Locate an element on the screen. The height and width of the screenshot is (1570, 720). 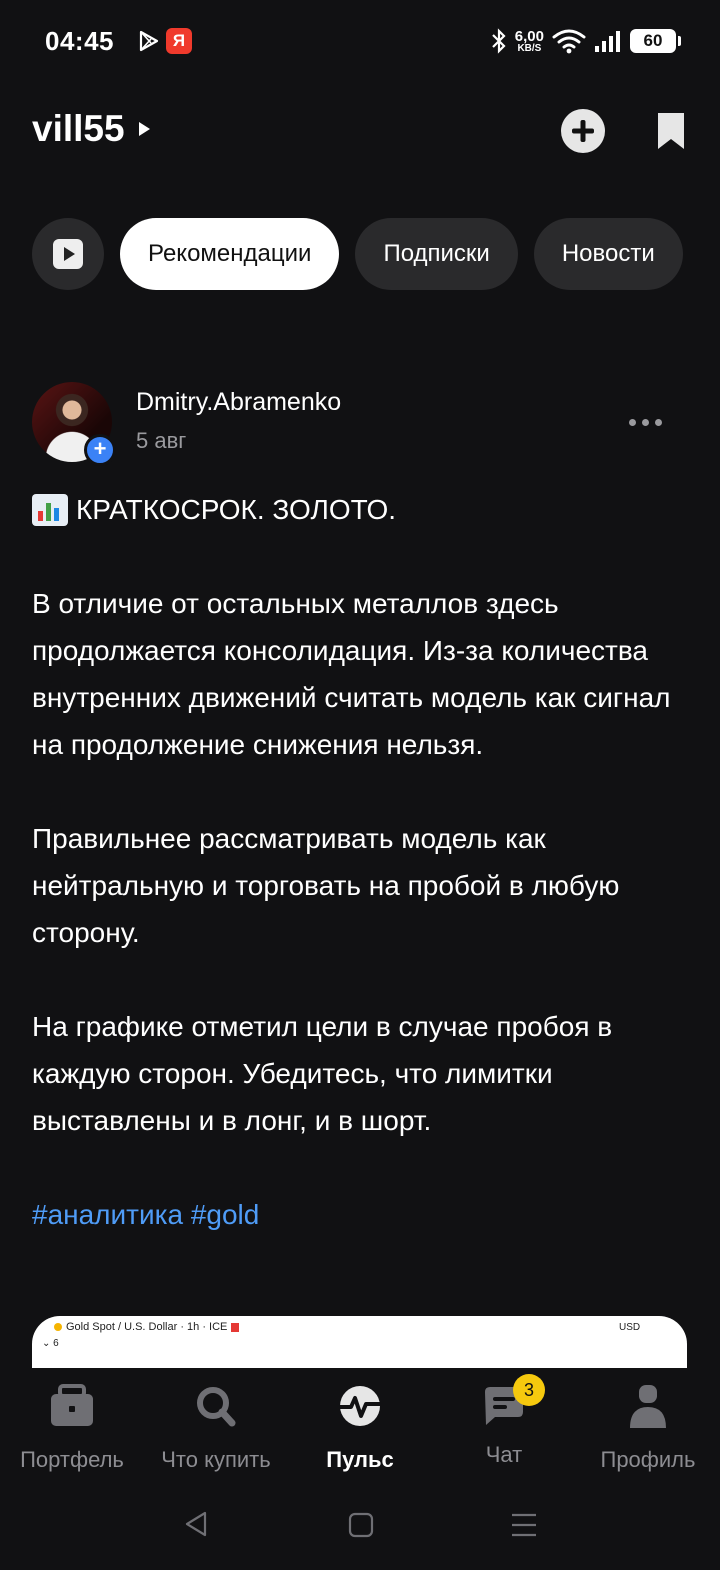
home-icon is located at coordinates (361, 1525).